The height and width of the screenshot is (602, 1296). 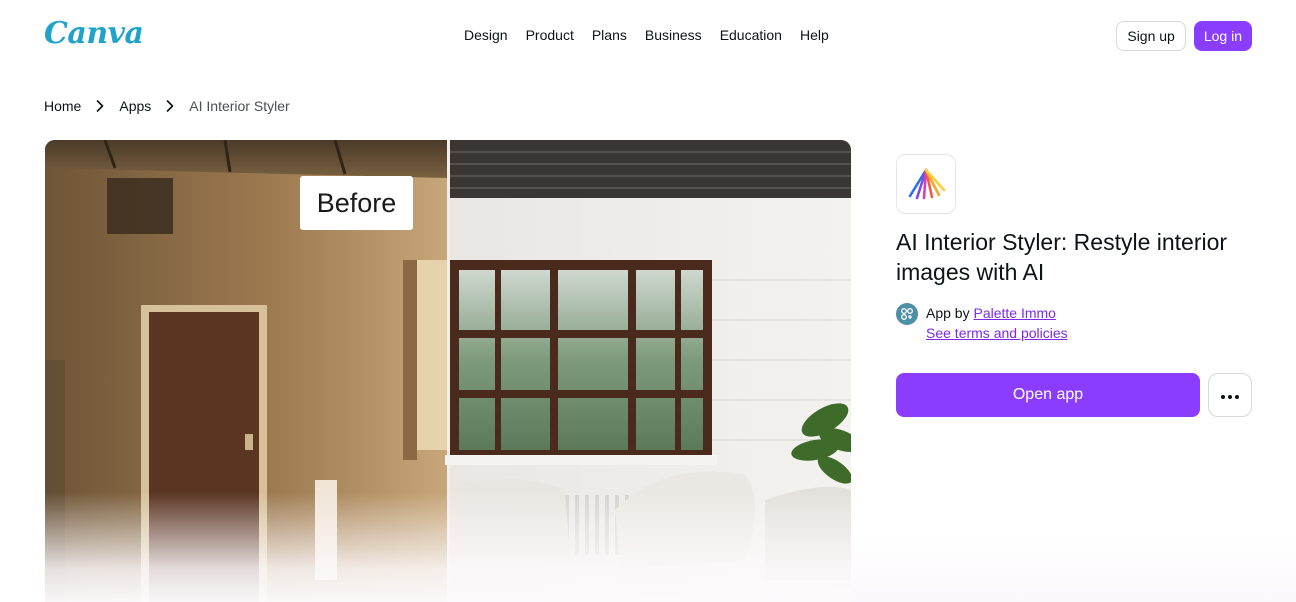 What do you see at coordinates (239, 106) in the screenshot?
I see `breadcrumb-current: AI Interior Styler` at bounding box center [239, 106].